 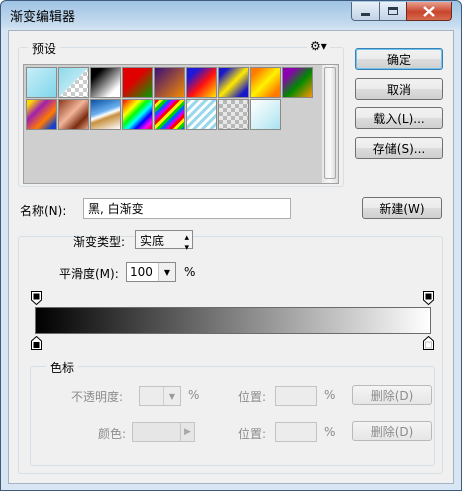 I want to click on preset-swatch-copper, so click(x=73, y=114).